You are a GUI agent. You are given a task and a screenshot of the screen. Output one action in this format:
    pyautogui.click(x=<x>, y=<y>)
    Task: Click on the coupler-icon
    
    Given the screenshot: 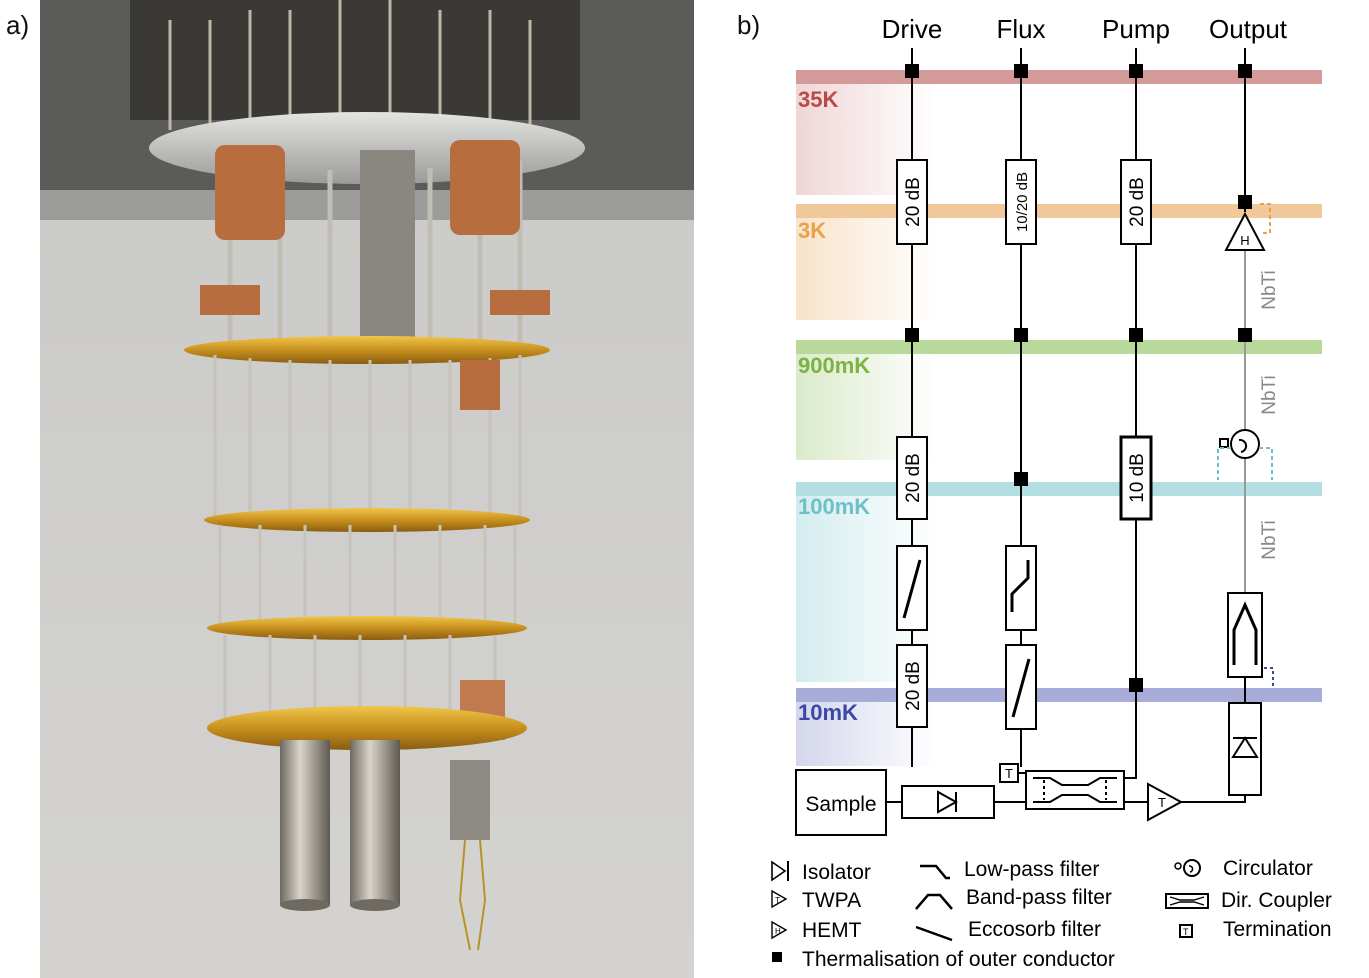 What is the action you would take?
    pyautogui.click(x=1187, y=901)
    